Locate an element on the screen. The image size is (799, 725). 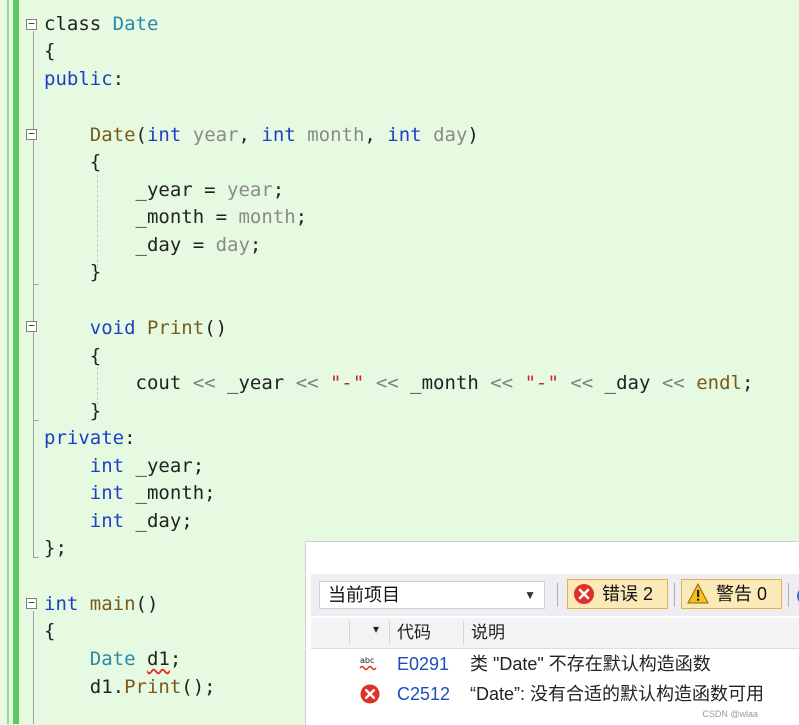
code-token: (); is located at coordinates (198, 687).